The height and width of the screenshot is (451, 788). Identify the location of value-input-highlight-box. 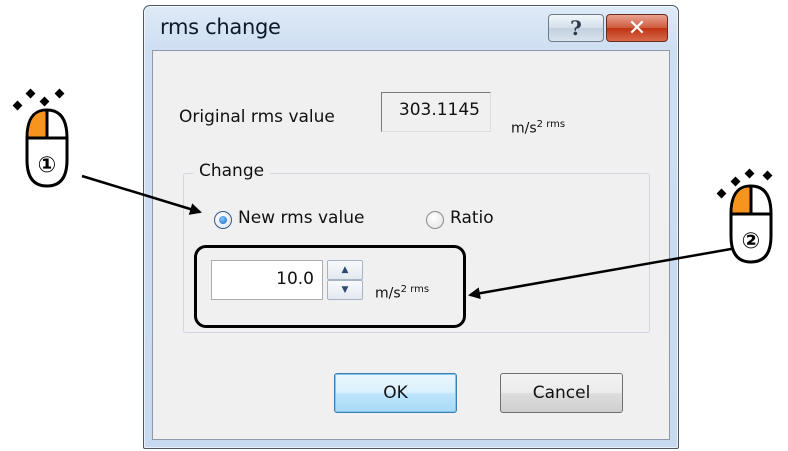
(330, 286).